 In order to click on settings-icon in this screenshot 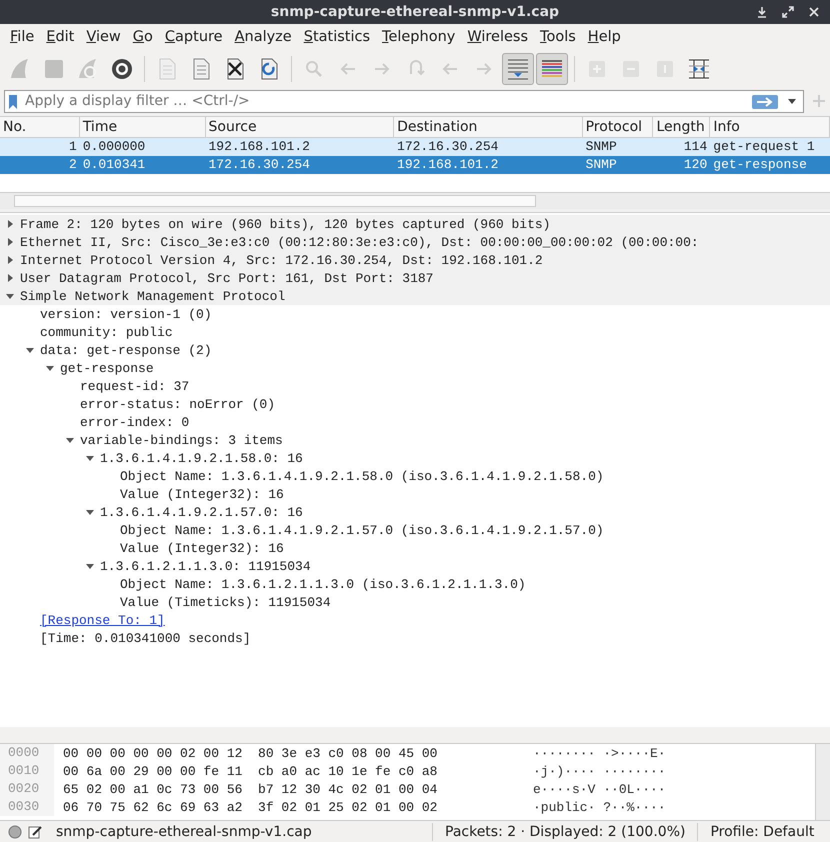, I will do `click(122, 69)`.